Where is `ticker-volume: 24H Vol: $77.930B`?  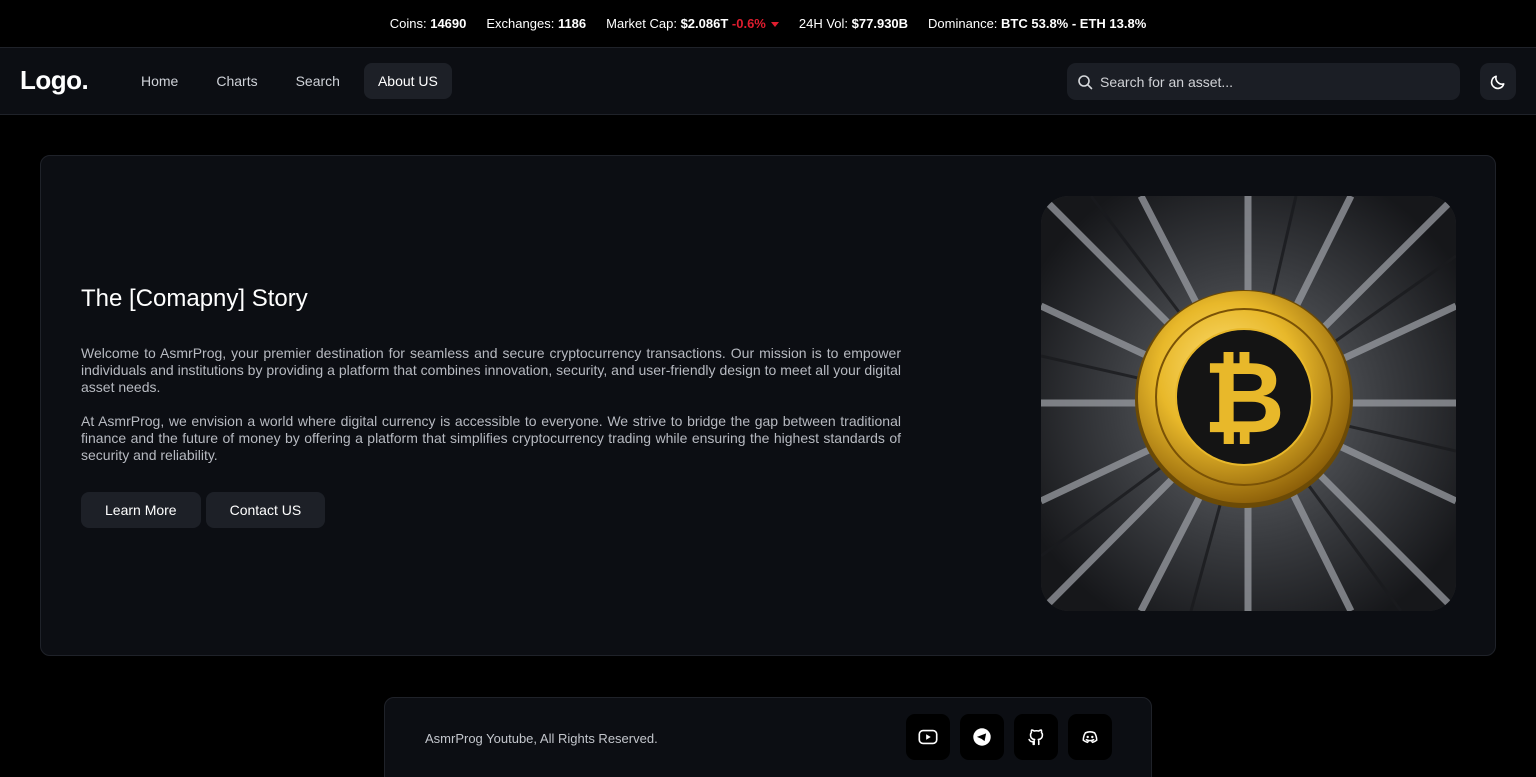 ticker-volume: 24H Vol: $77.930B is located at coordinates (853, 23).